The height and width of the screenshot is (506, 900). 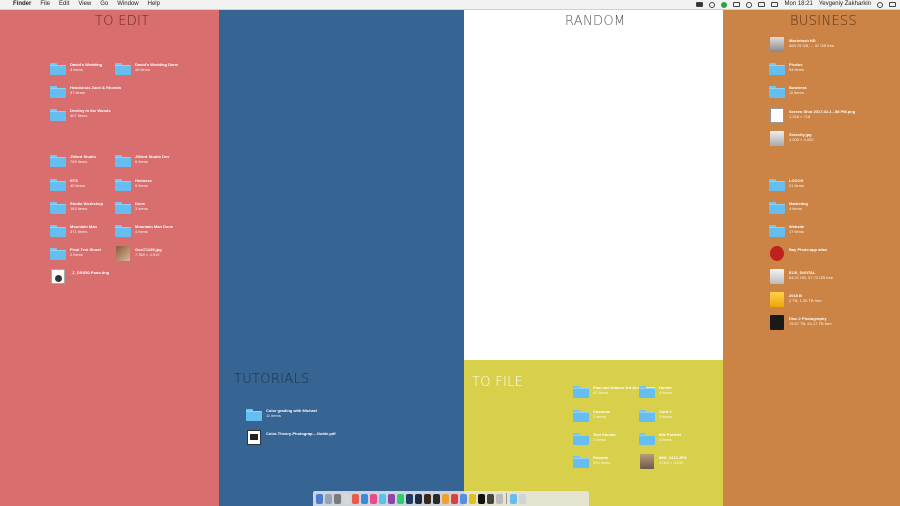 I want to click on panel-title-business: BUSINESS, so click(x=823, y=21).